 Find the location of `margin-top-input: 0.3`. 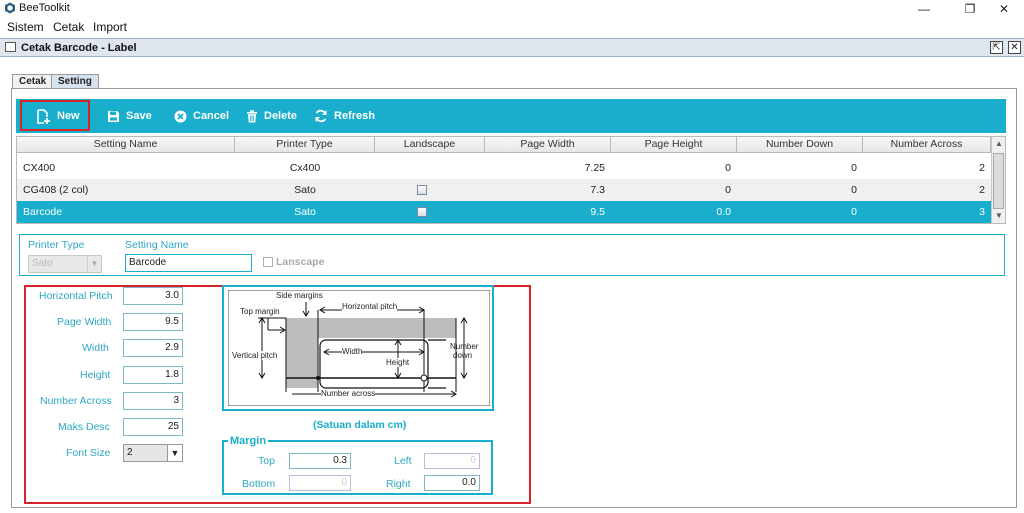

margin-top-input: 0.3 is located at coordinates (320, 461).